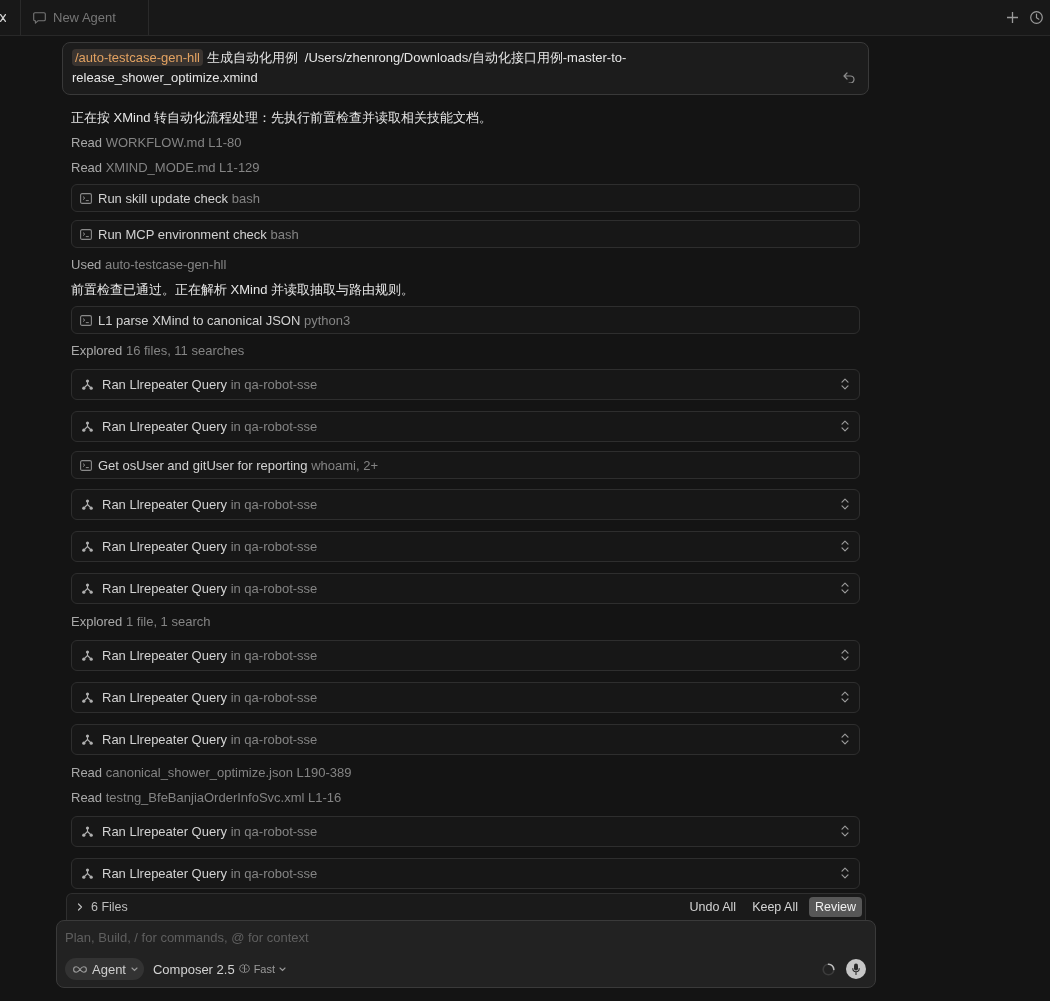 The image size is (1050, 1001). Describe the element at coordinates (465, 350) in the screenshot. I see `activity-line: Explored 16 files, 11 searches` at that location.